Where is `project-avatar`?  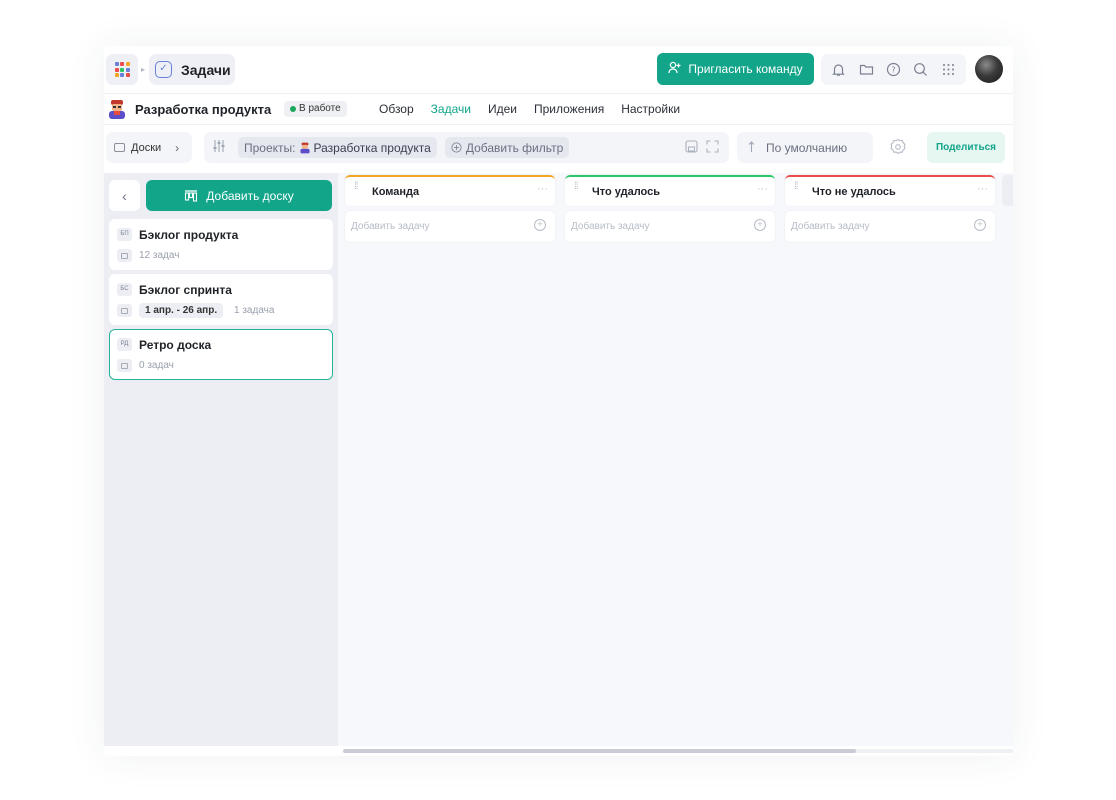 project-avatar is located at coordinates (117, 109).